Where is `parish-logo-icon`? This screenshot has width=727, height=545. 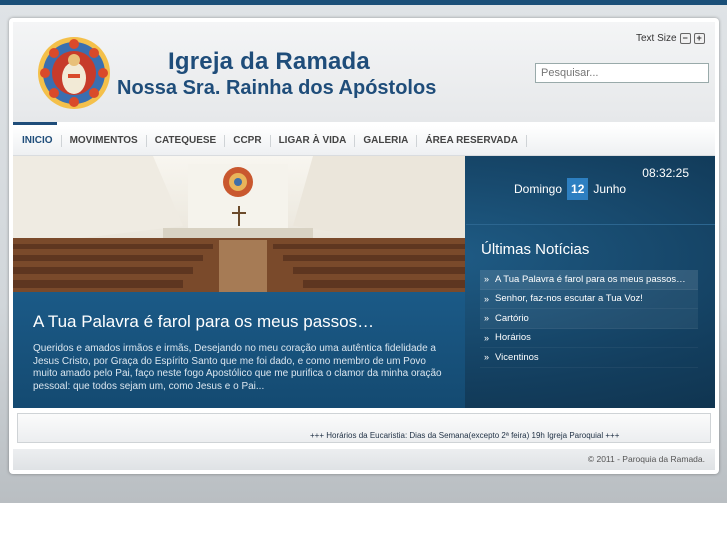
parish-logo-icon is located at coordinates (74, 73).